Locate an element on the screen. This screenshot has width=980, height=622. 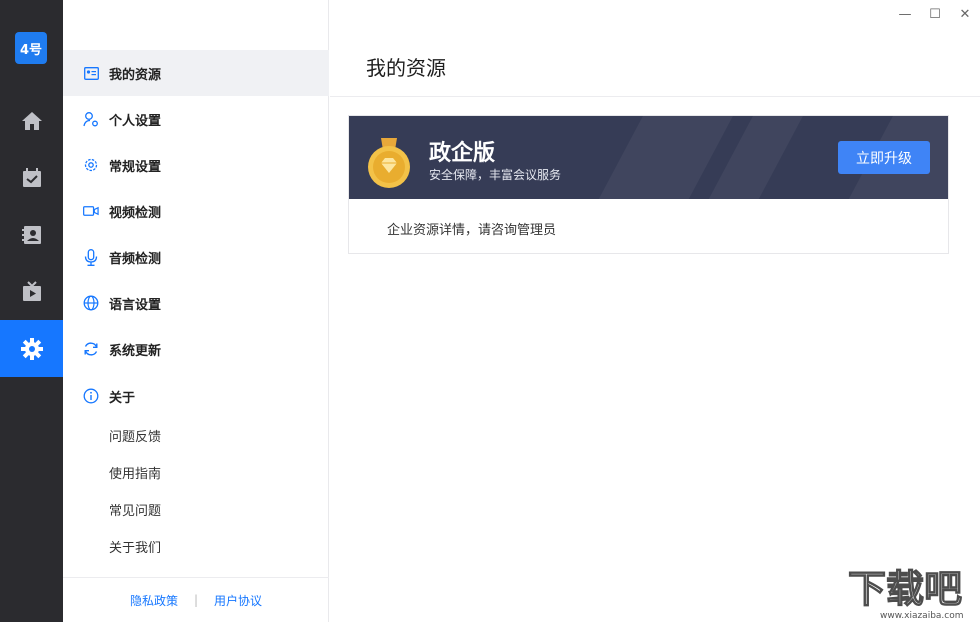
menu-item-label: 视频检测 is located at coordinates (135, 213).